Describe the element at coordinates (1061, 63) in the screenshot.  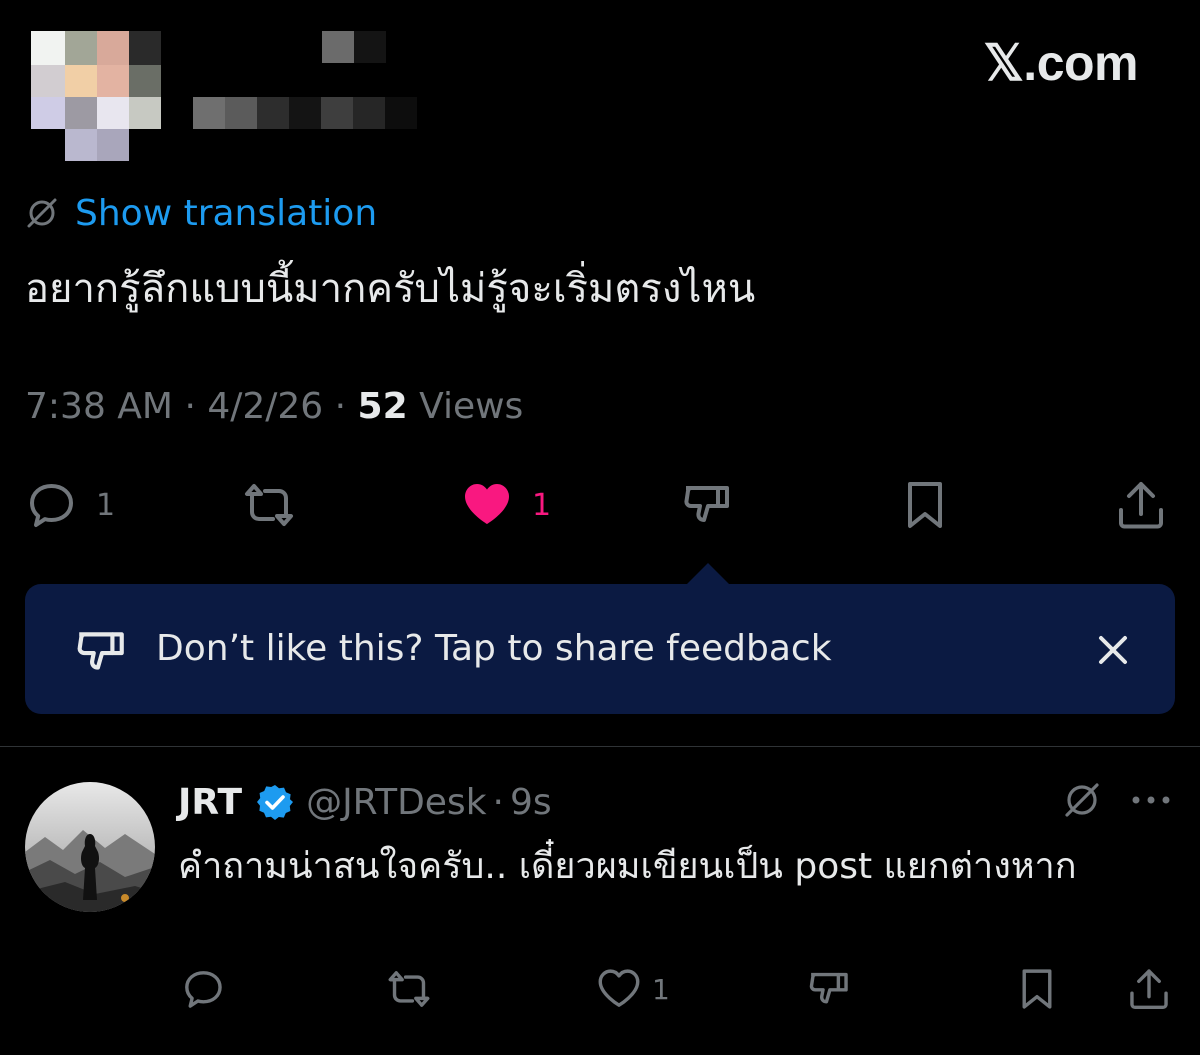
I see `brand-logo: 𝕏.com` at that location.